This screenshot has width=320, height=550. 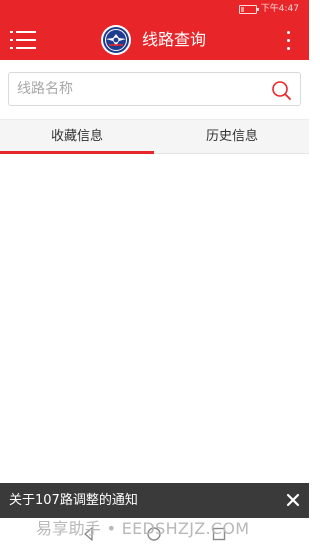 I want to click on home-icon, so click(x=154, y=534).